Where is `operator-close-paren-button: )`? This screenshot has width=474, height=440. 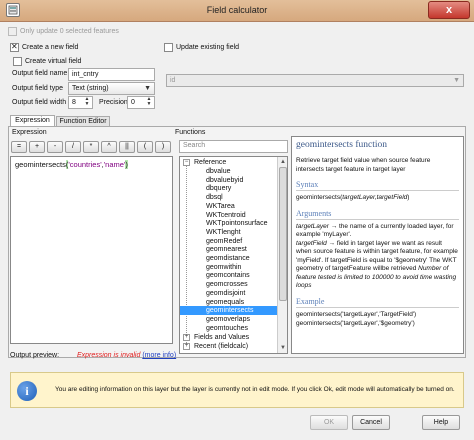
operator-close-paren-button: ) is located at coordinates (163, 147).